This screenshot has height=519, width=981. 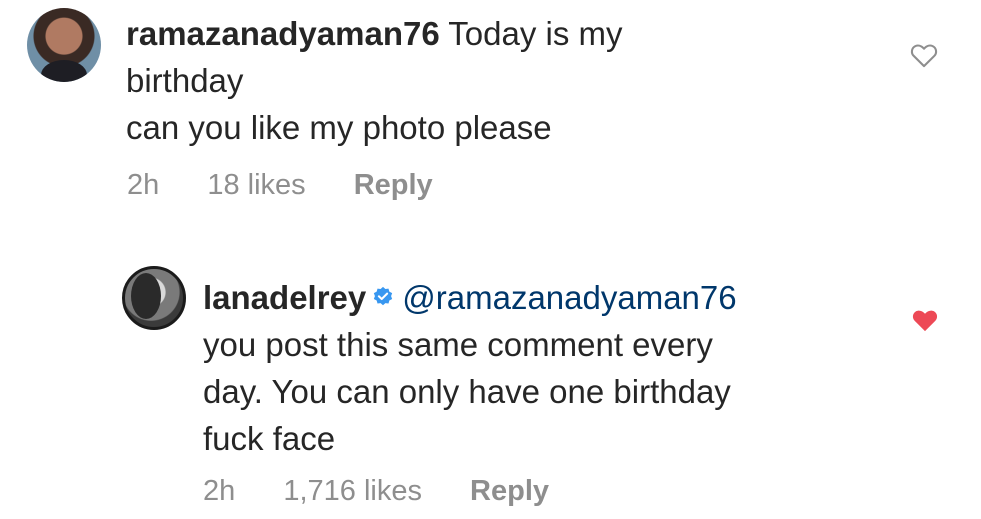 I want to click on heart-filled-icon, so click(x=925, y=320).